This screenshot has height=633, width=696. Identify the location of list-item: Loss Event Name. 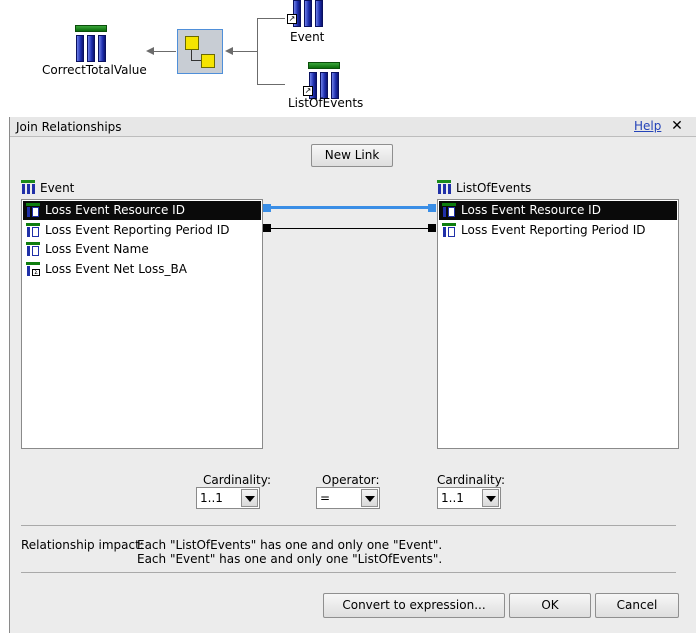
(142, 249).